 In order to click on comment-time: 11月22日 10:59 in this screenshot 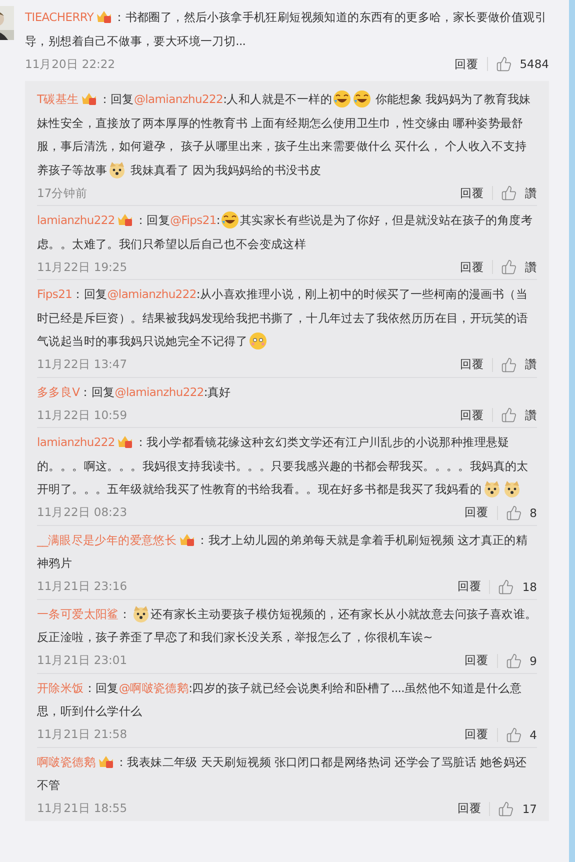, I will do `click(82, 415)`.